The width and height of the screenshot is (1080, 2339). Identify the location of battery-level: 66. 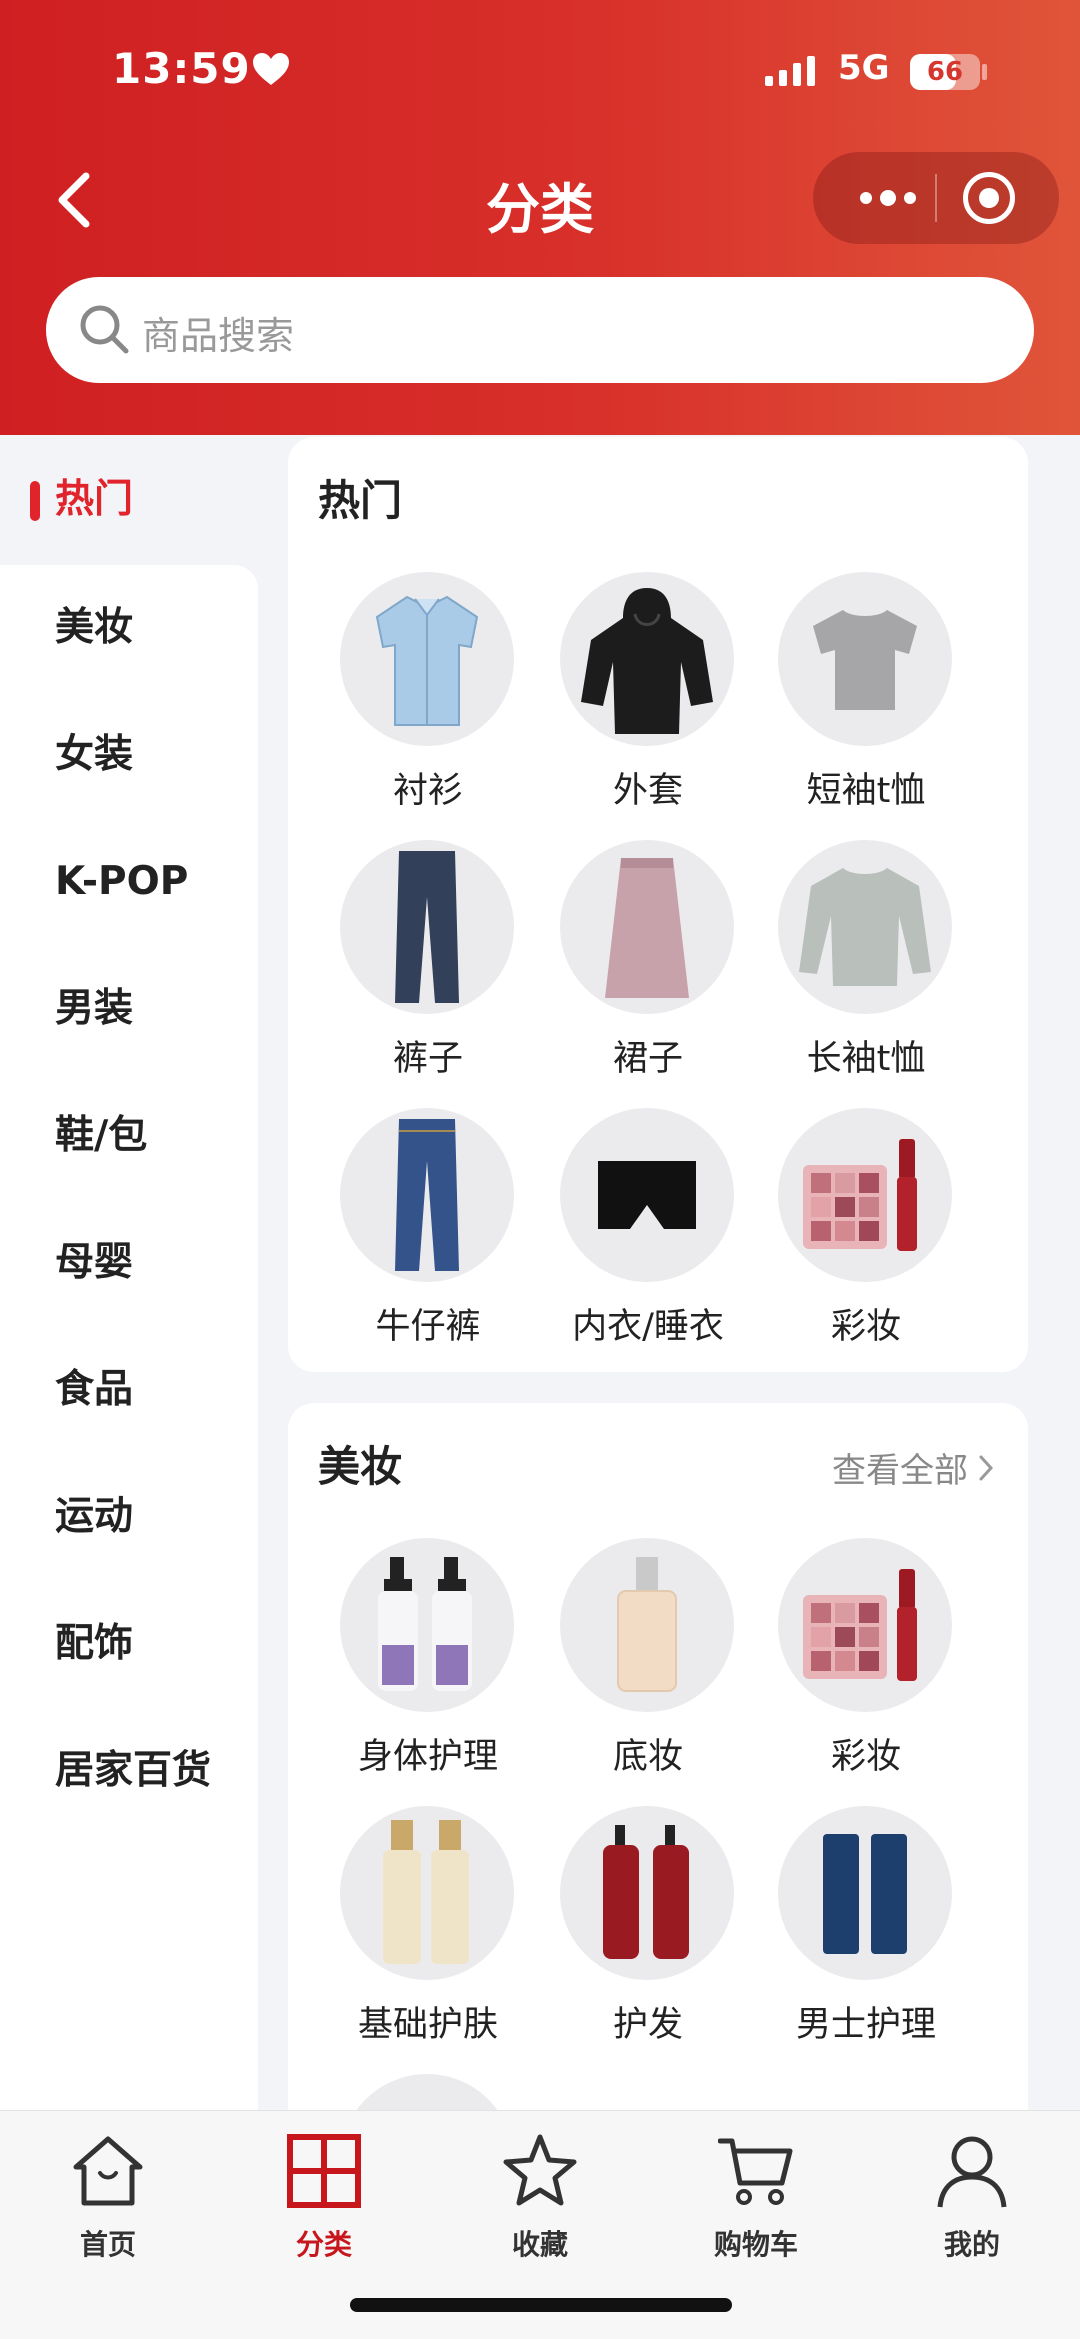
(945, 72).